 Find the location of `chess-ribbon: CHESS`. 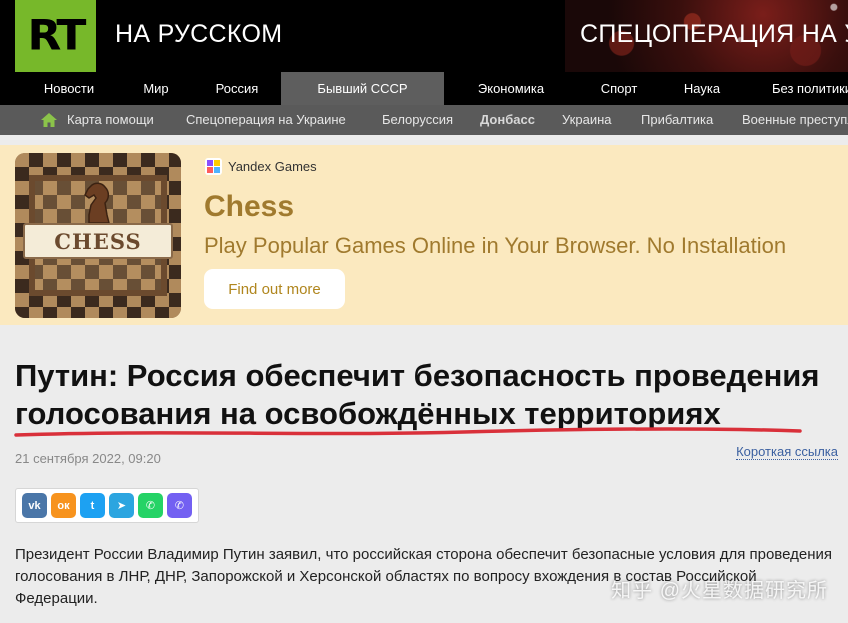

chess-ribbon: CHESS is located at coordinates (98, 241).